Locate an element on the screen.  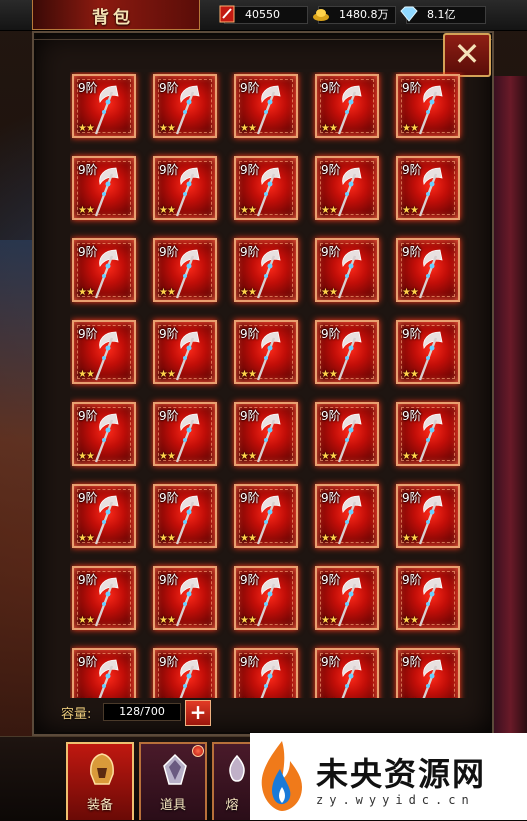
expand-capacity-button: + is located at coordinates (198, 713).